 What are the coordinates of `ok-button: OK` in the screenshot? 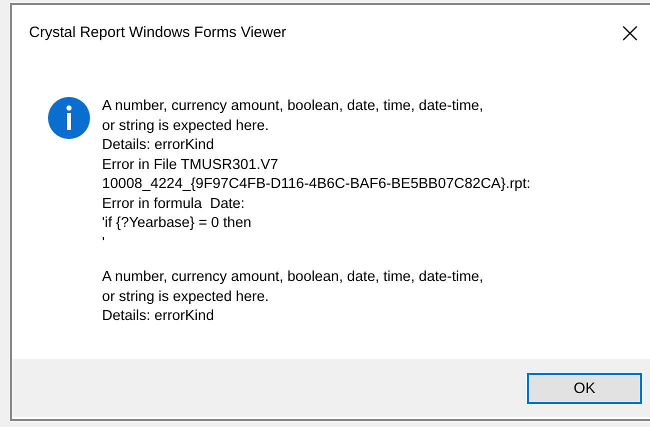 It's located at (584, 388).